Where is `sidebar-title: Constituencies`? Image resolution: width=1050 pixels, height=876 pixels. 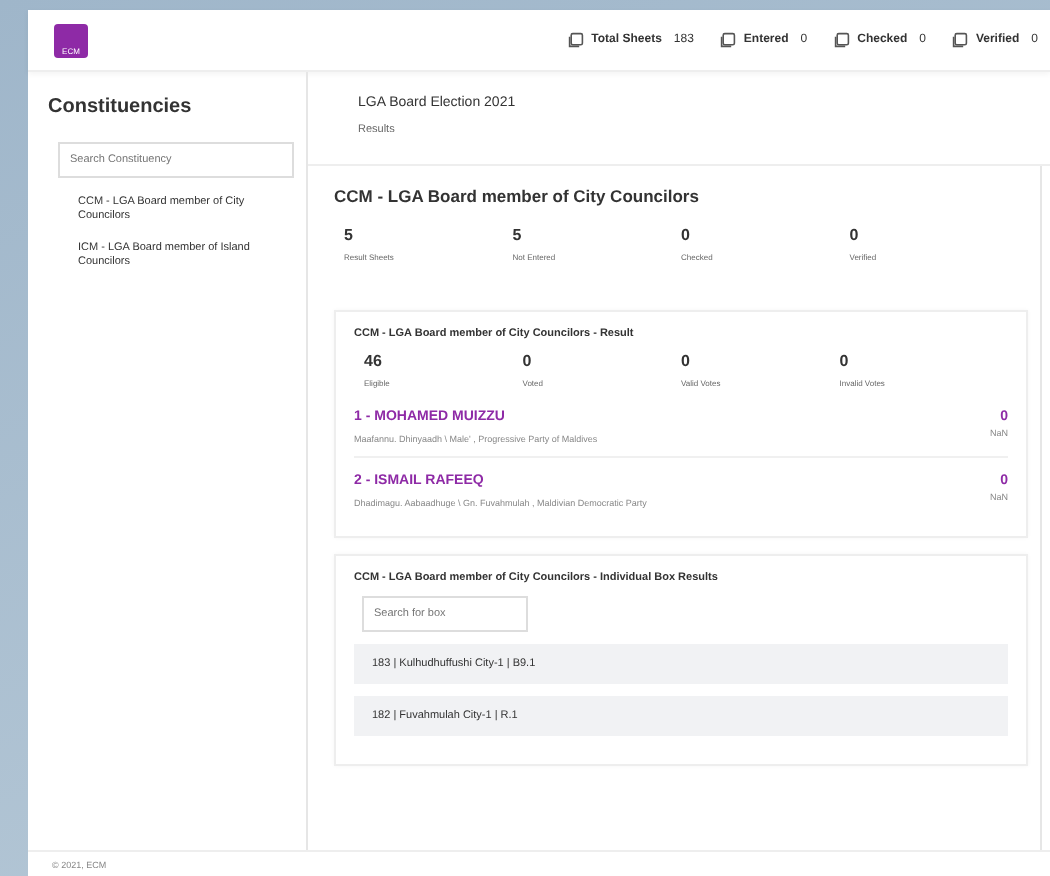 sidebar-title: Constituencies is located at coordinates (121, 107).